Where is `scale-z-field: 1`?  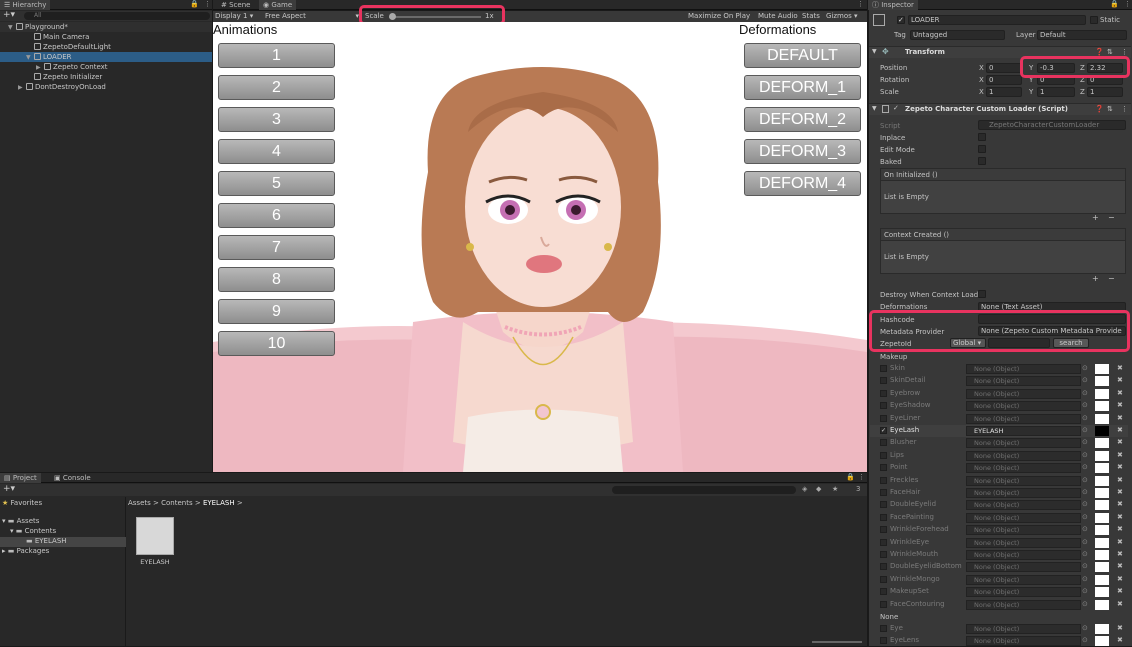 scale-z-field: 1 is located at coordinates (1105, 92).